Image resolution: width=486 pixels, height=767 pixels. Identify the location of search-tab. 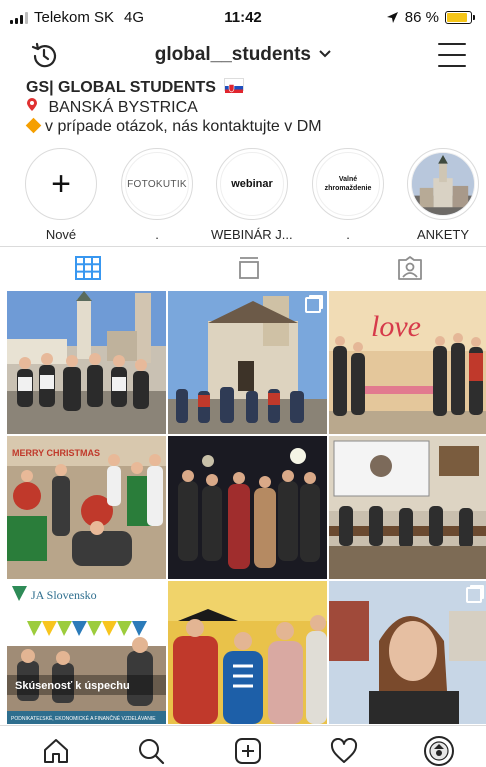
(151, 751).